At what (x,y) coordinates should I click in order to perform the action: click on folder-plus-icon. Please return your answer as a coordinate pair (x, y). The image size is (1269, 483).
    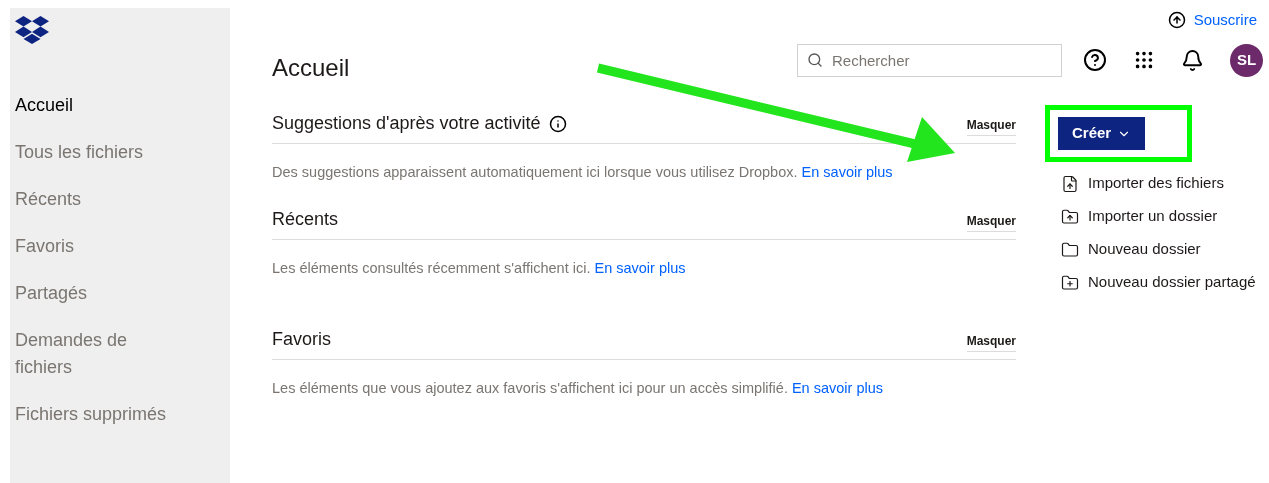
    Looking at the image, I should click on (1070, 282).